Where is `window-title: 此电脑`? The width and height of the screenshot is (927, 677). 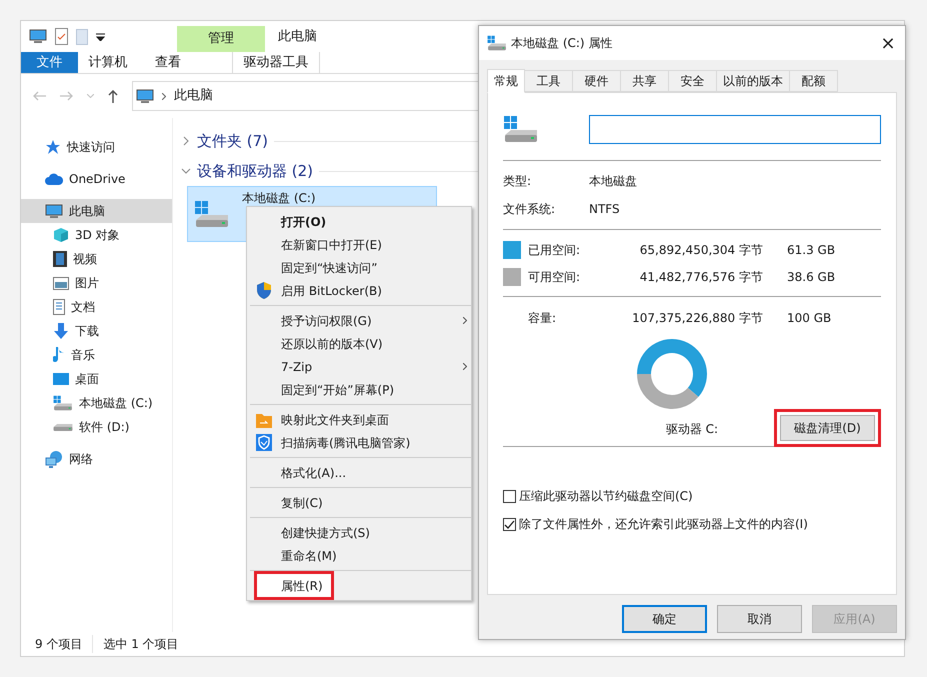 window-title: 此电脑 is located at coordinates (297, 37).